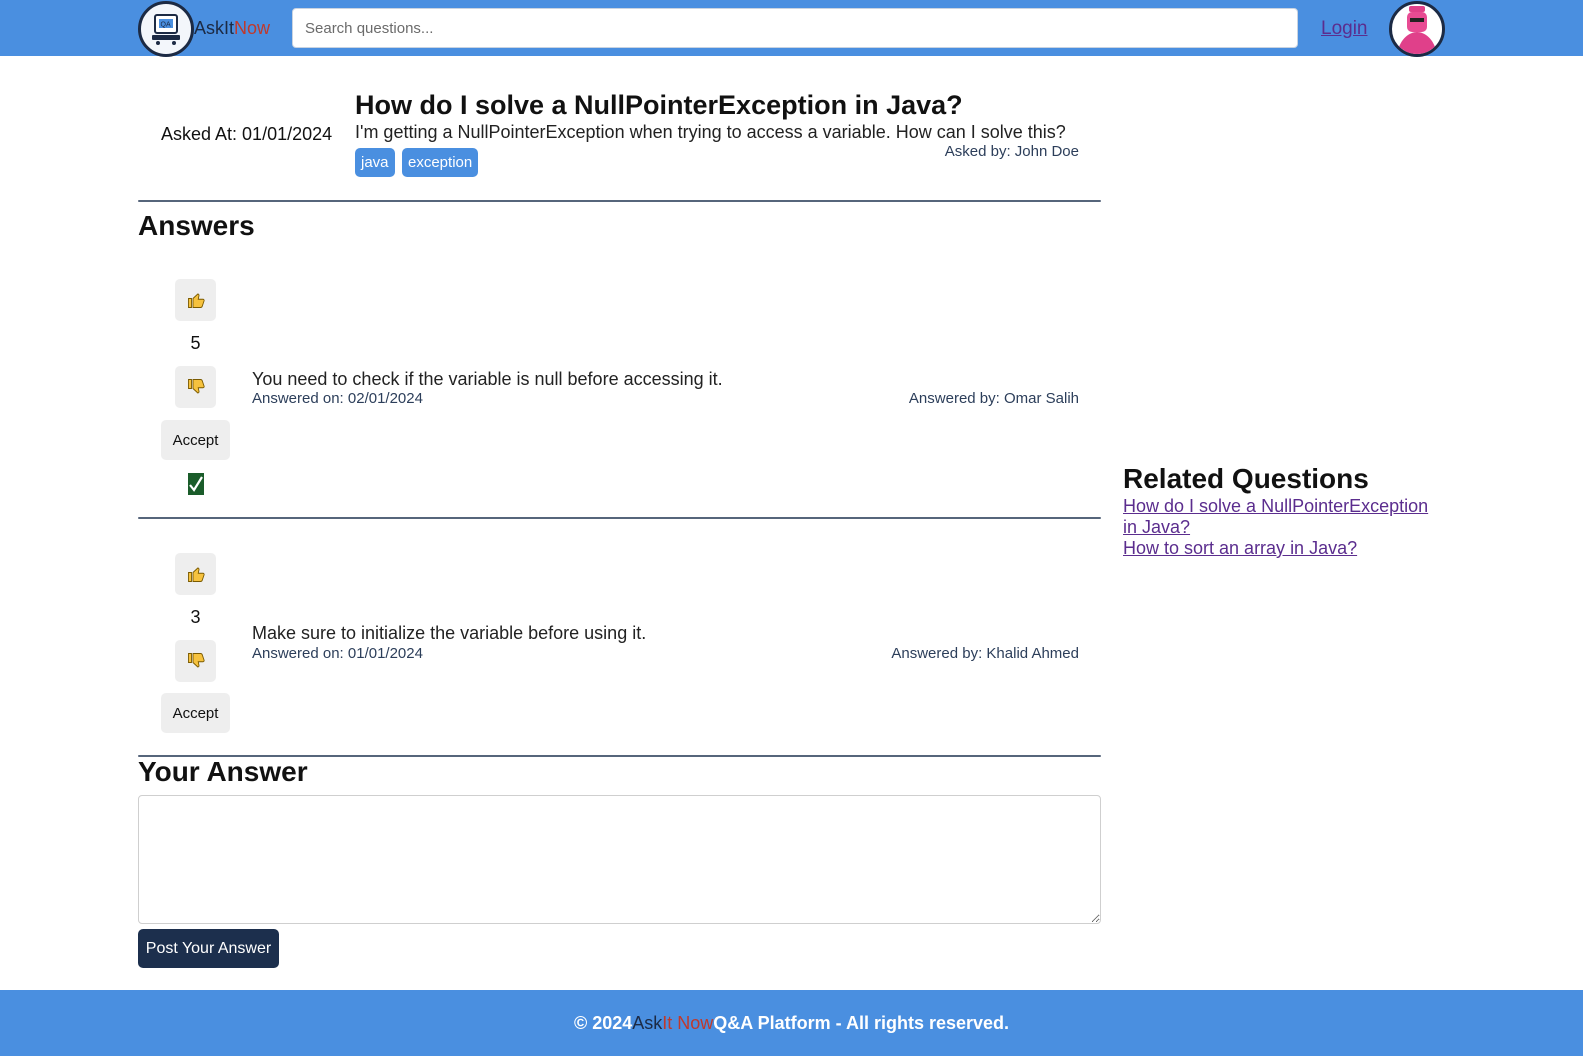 The width and height of the screenshot is (1583, 1056). I want to click on search-input, so click(795, 28).